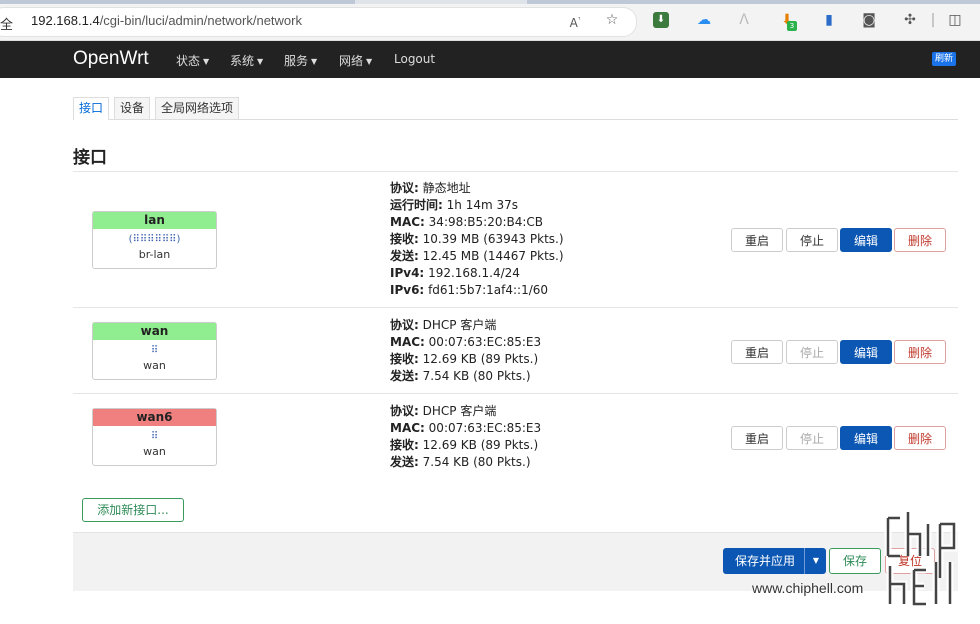  Describe the element at coordinates (744, 20) in the screenshot. I see `extension-icon: Λ` at that location.